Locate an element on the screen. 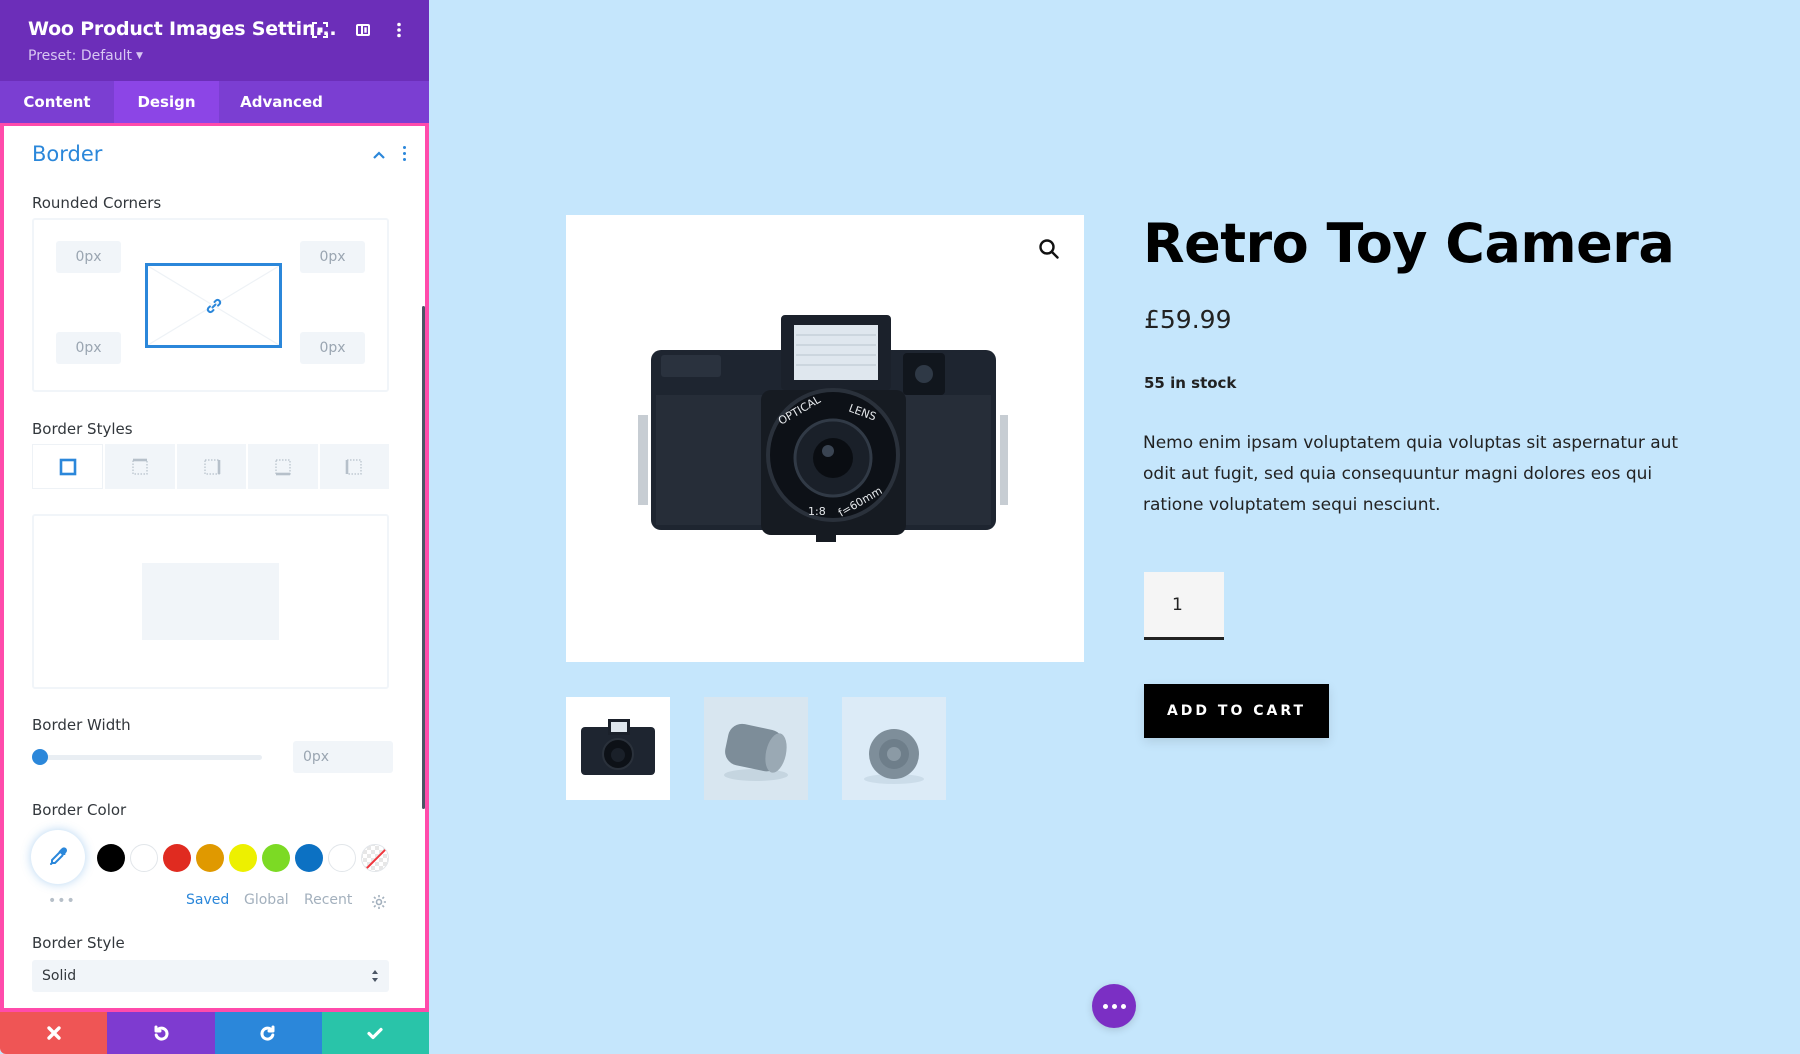 This screenshot has width=1800, height=1054. section-title-border: Border is located at coordinates (67, 154).